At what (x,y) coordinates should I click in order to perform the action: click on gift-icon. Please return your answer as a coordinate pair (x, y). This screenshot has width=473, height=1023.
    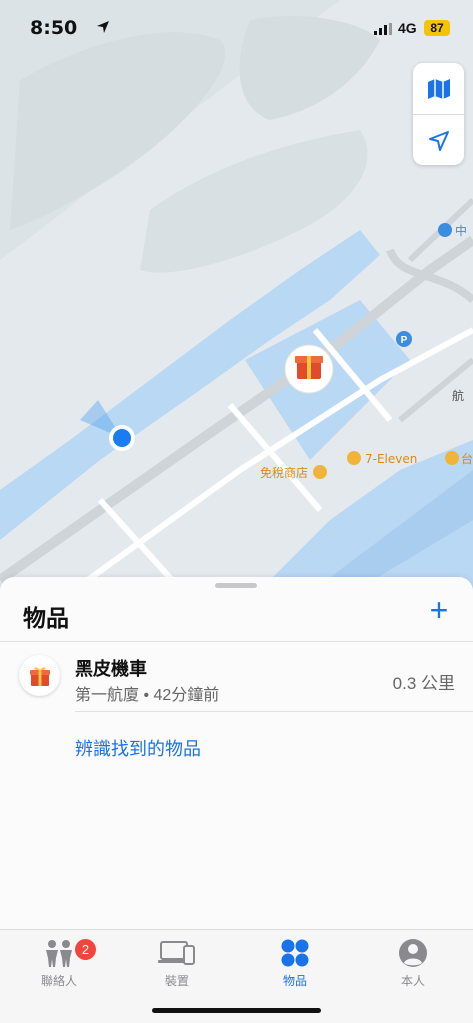
    Looking at the image, I should click on (39, 676).